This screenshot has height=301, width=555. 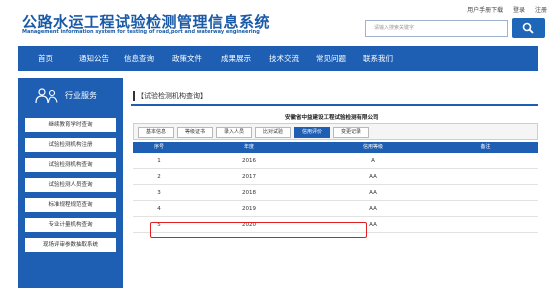 I want to click on title-divider, so click(x=334, y=105).